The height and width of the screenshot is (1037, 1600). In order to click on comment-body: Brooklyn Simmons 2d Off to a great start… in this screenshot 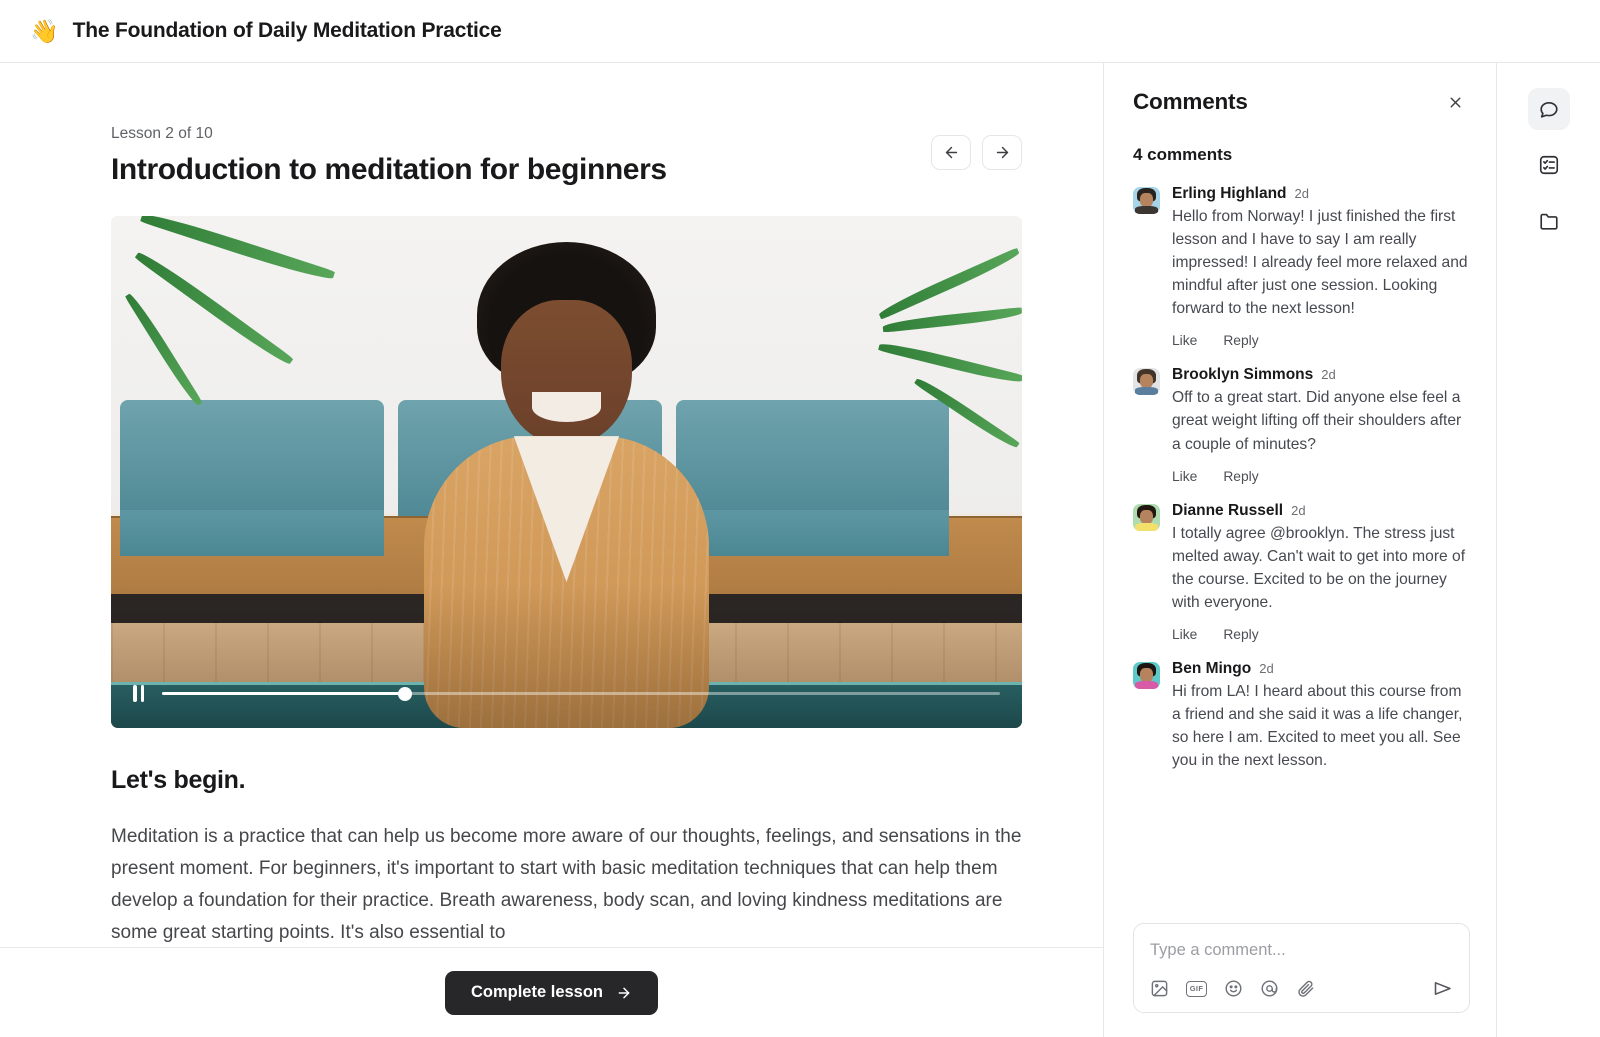, I will do `click(1321, 424)`.